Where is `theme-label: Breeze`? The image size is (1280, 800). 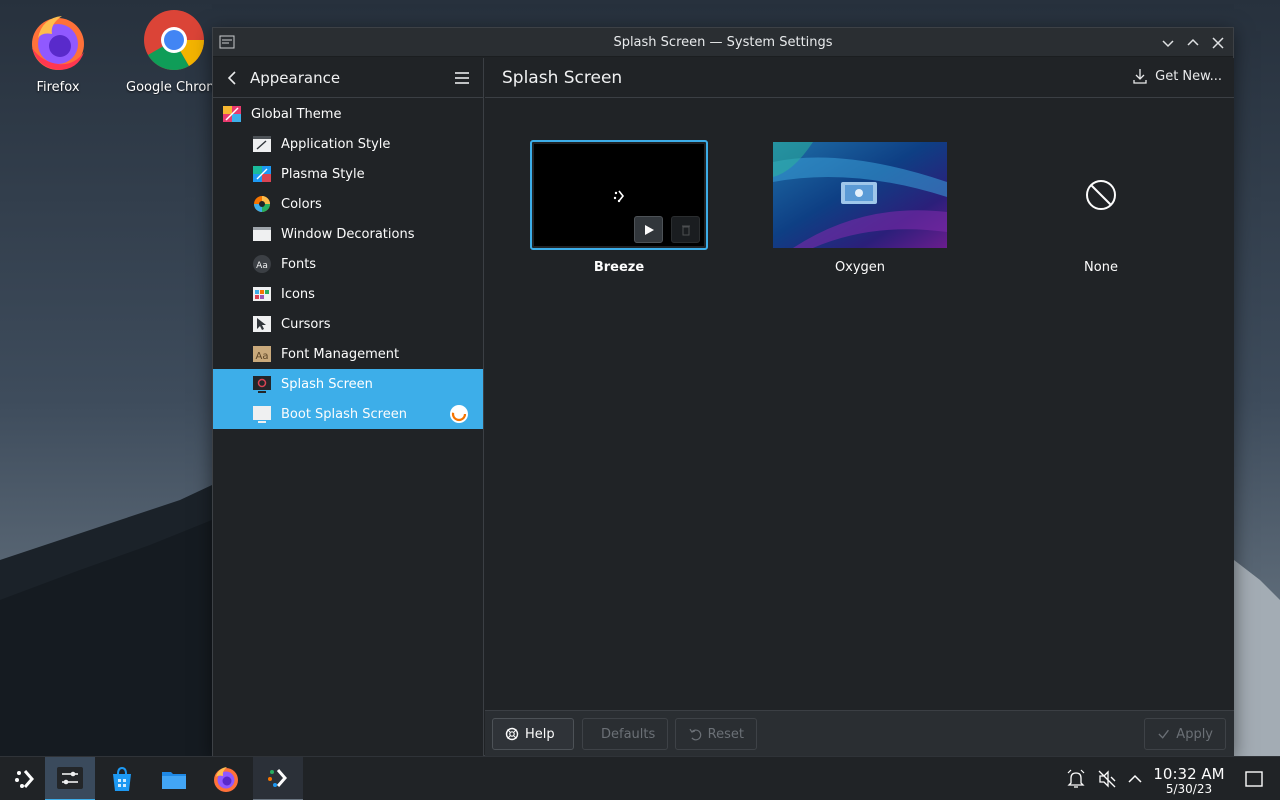
theme-label: Breeze is located at coordinates (619, 267).